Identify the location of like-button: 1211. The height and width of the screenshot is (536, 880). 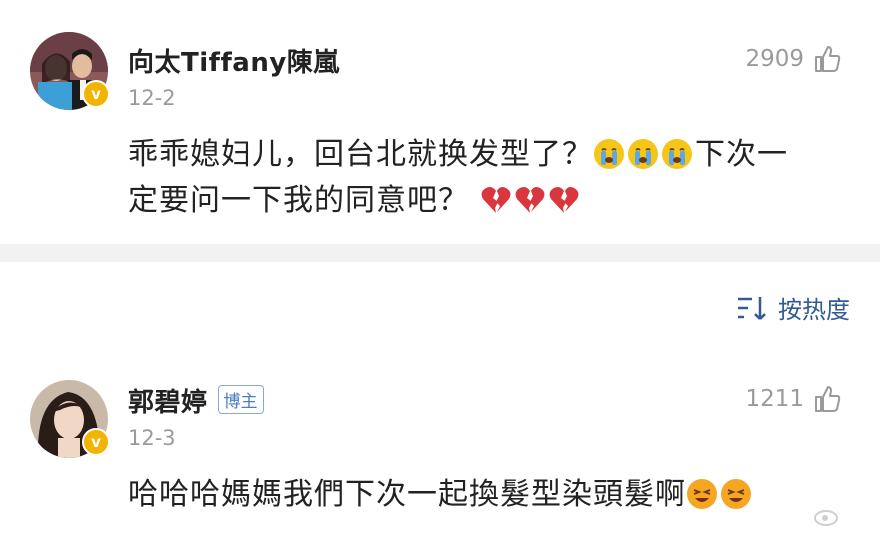
(793, 399).